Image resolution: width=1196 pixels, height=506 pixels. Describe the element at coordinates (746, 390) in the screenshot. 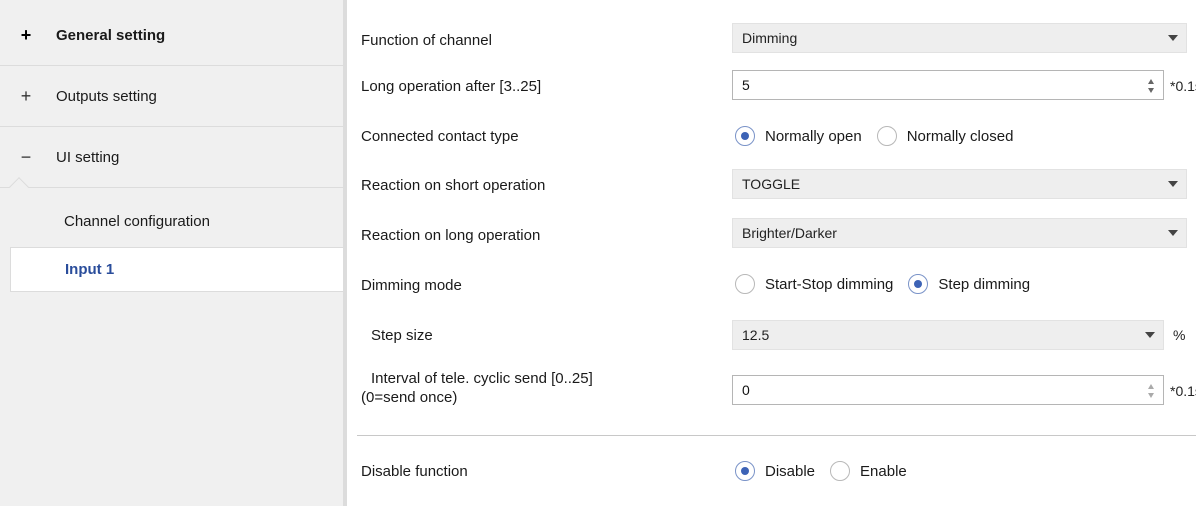

I see `interval-cyclic-value: 0` at that location.